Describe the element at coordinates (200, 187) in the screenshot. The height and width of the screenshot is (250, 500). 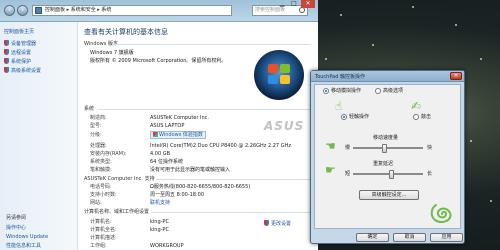
I see `phone-value: Ω服务热线(800-820-6655/800-820-6655)` at that location.